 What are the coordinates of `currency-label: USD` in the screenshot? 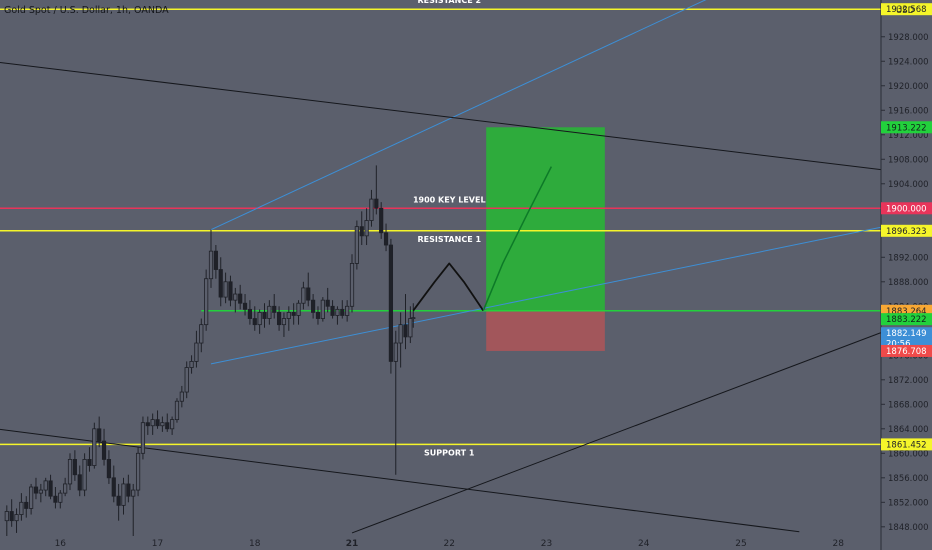 It's located at (905, 11).